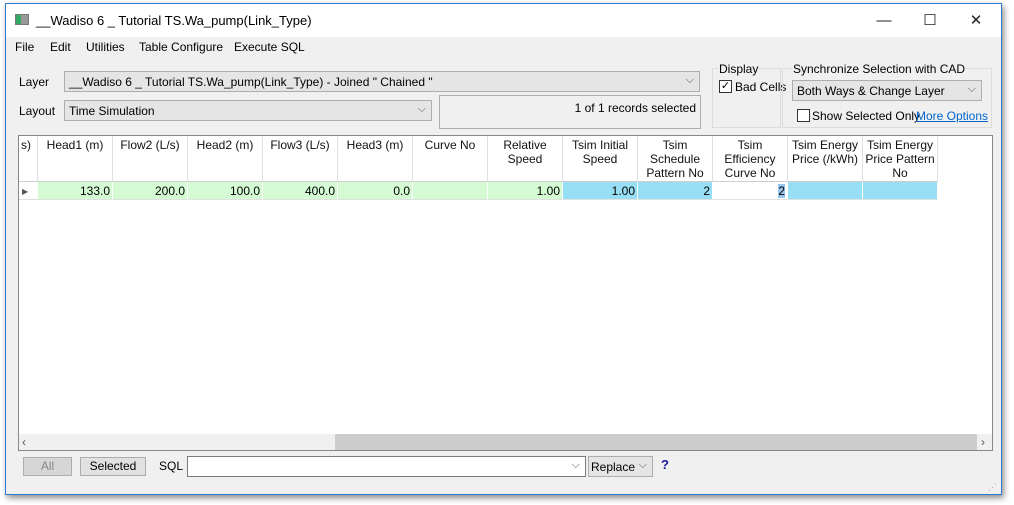  I want to click on layer-label: Layer, so click(34, 82).